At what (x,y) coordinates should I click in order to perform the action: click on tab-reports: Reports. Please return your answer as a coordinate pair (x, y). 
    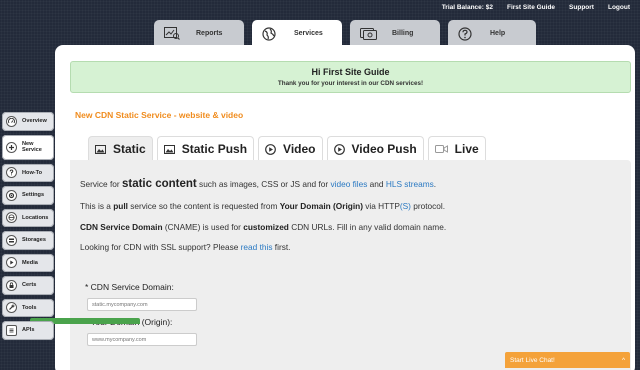
    Looking at the image, I should click on (199, 33).